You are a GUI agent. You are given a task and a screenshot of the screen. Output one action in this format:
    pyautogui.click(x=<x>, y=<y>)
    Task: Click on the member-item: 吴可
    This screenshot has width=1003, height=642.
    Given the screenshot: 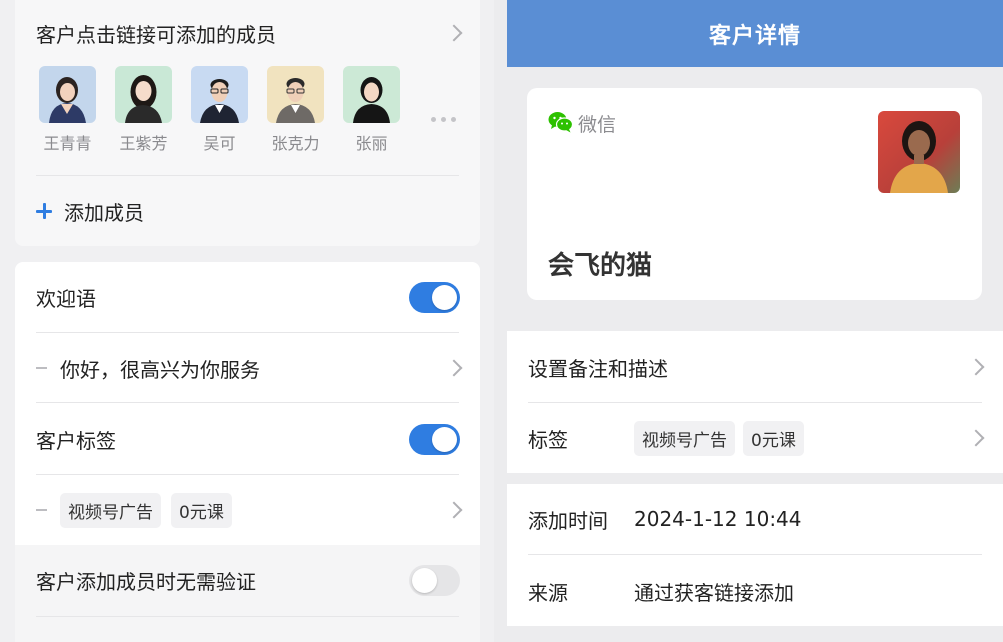 What is the action you would take?
    pyautogui.click(x=219, y=110)
    